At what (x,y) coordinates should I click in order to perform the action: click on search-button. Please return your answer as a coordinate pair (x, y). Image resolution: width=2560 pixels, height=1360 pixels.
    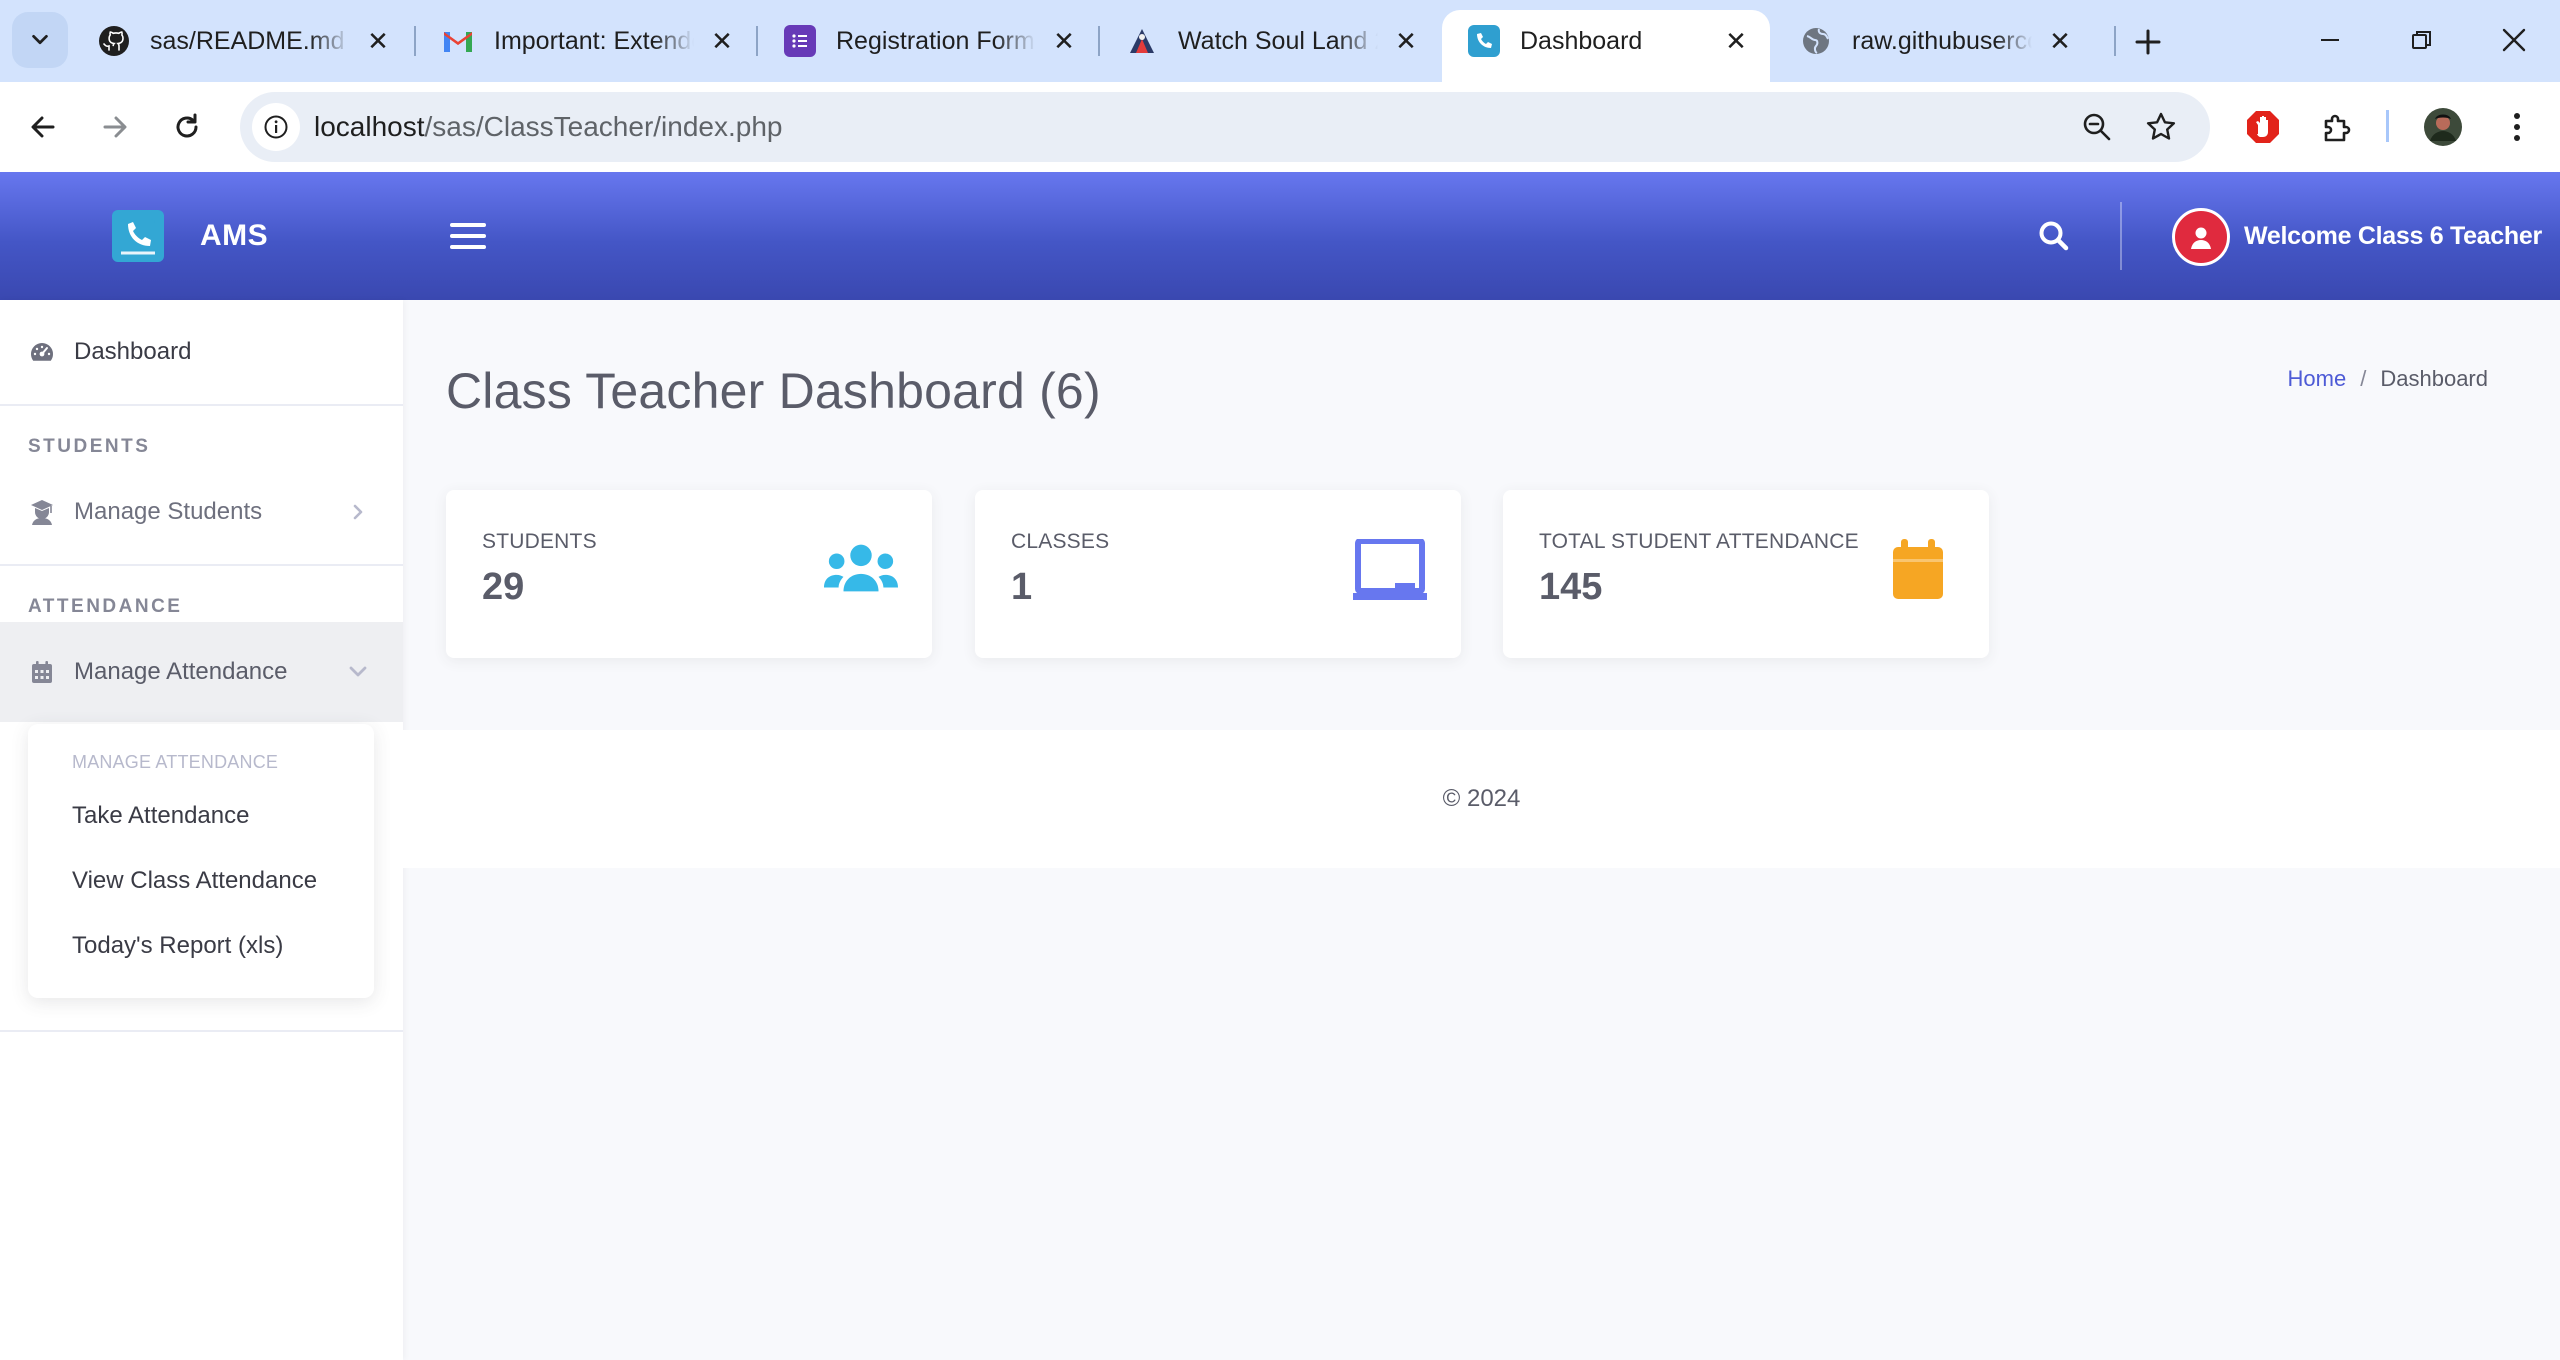
    Looking at the image, I should click on (2054, 236).